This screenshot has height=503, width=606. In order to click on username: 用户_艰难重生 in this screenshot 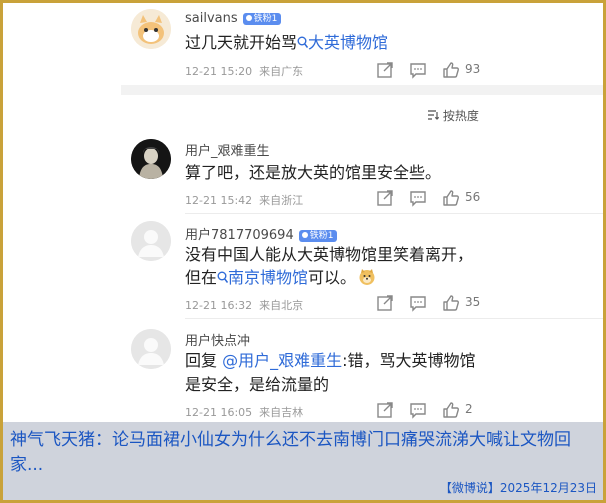, I will do `click(227, 149)`.